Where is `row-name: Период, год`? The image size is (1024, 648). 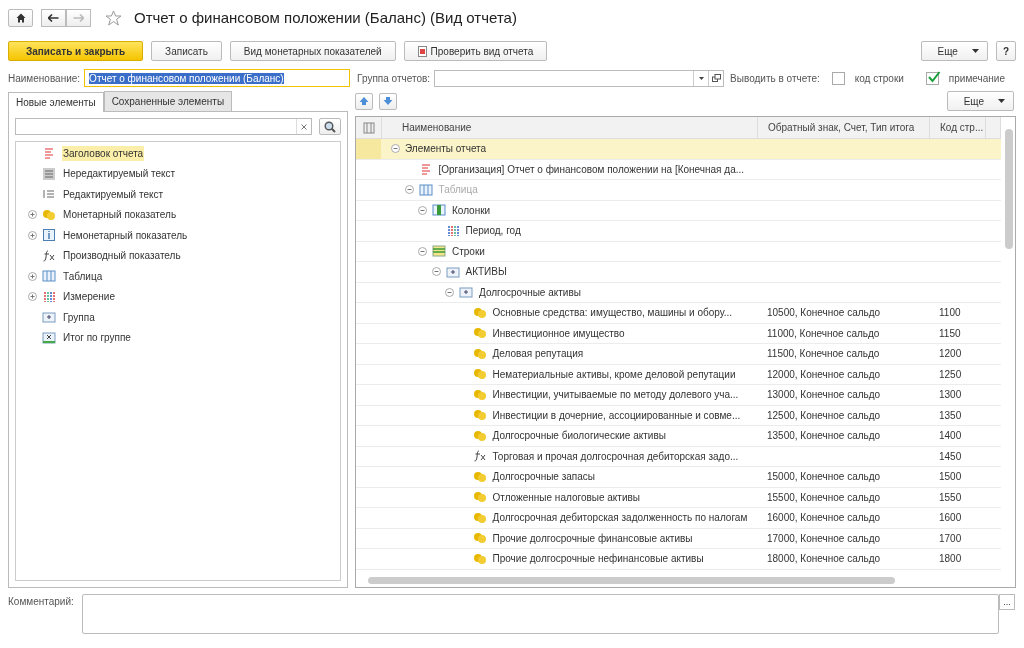 row-name: Период, год is located at coordinates (493, 231).